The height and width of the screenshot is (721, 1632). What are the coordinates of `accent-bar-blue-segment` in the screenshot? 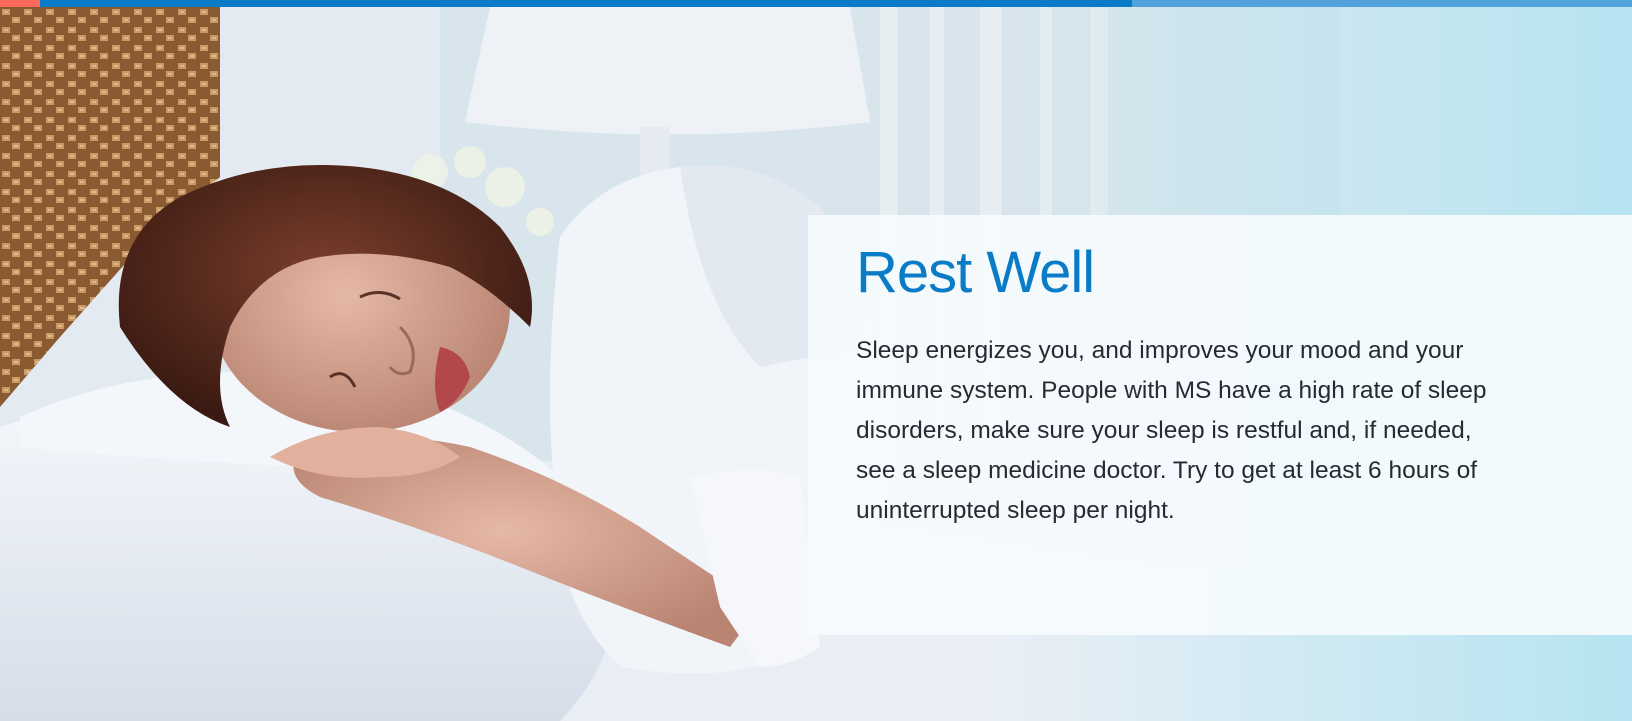 It's located at (586, 3).